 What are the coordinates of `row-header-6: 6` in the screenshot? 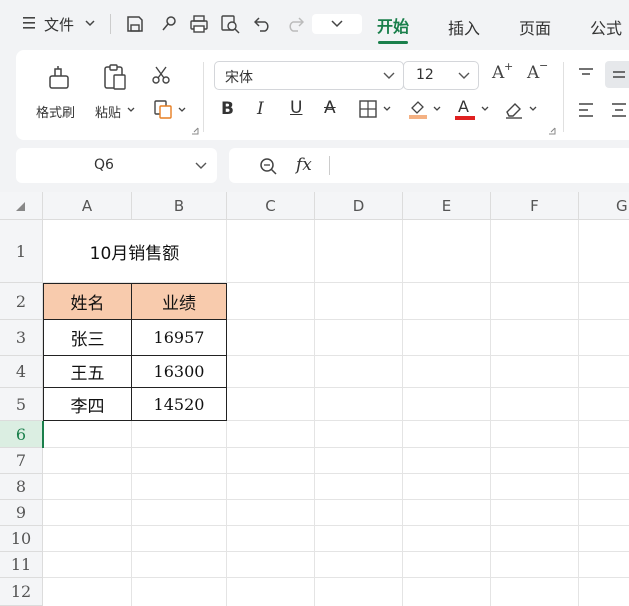 It's located at (21, 434).